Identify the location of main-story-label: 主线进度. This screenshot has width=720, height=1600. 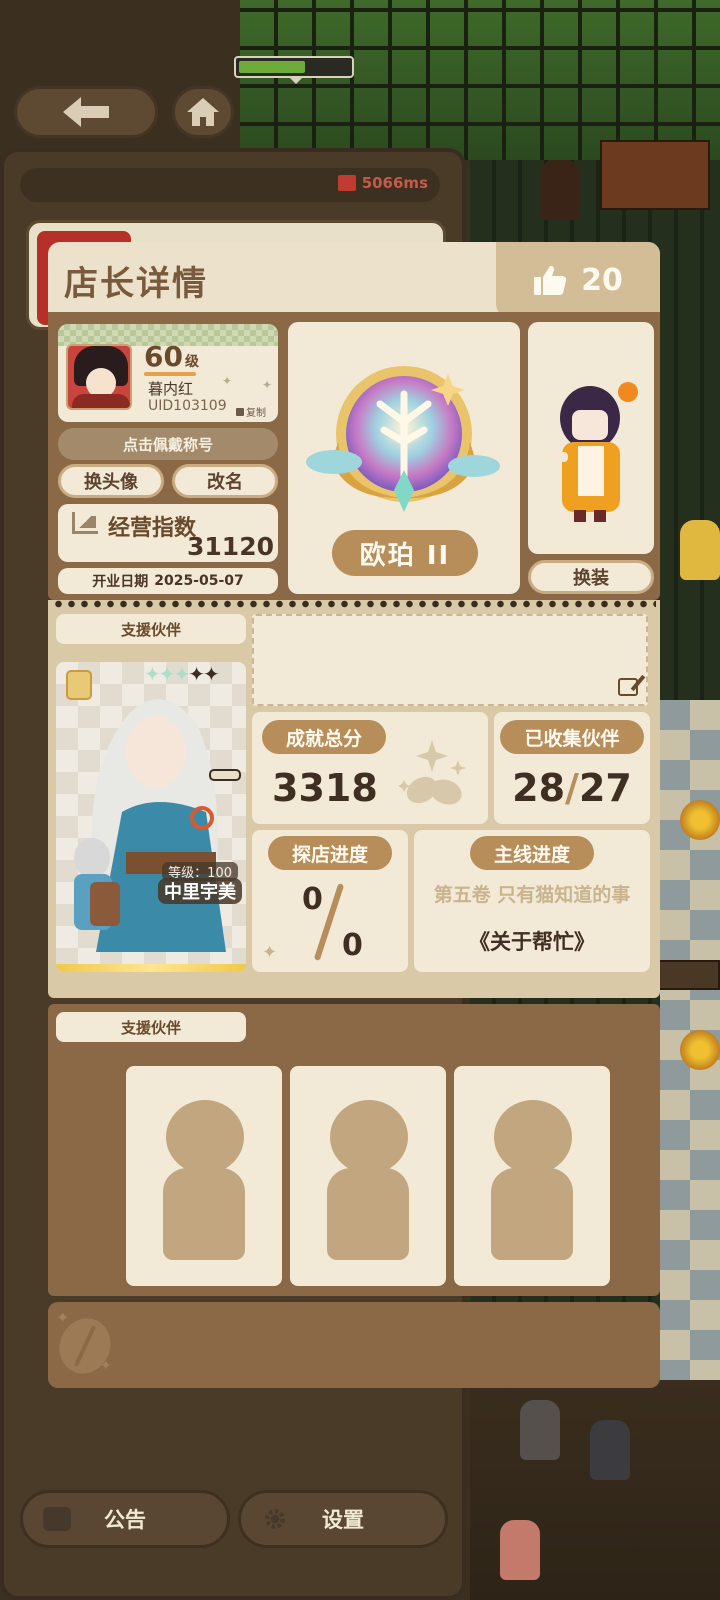
(532, 853).